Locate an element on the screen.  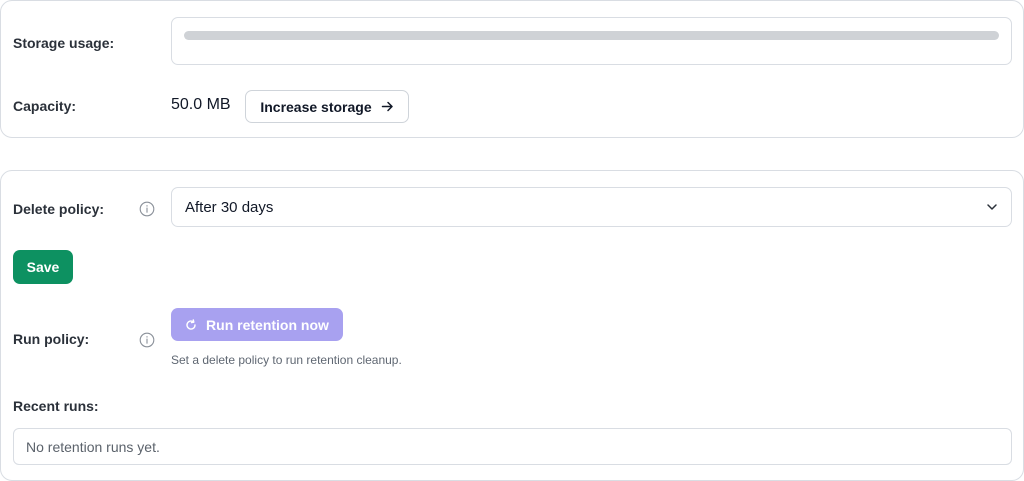
increase-storage-label: Increase storage is located at coordinates (316, 106).